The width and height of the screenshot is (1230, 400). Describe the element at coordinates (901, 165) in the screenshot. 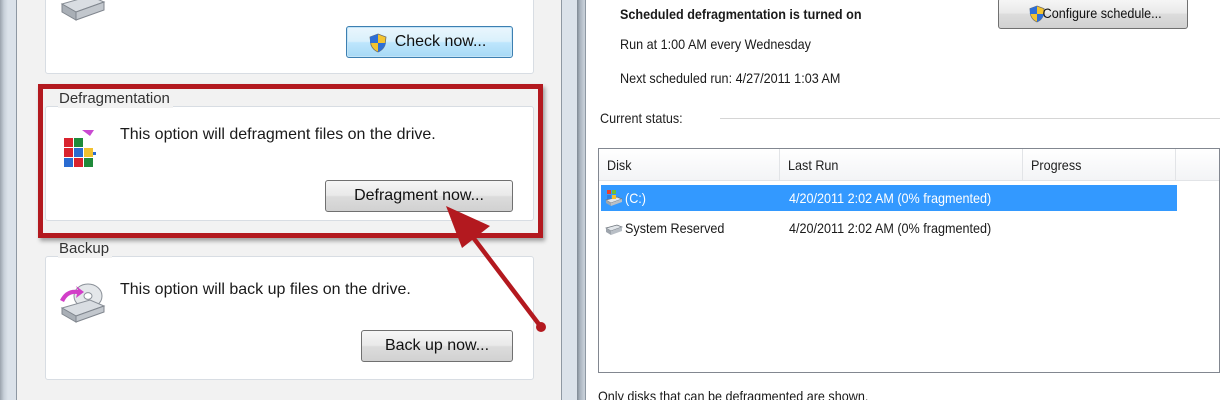

I see `column-header-last-run: Last Run` at that location.